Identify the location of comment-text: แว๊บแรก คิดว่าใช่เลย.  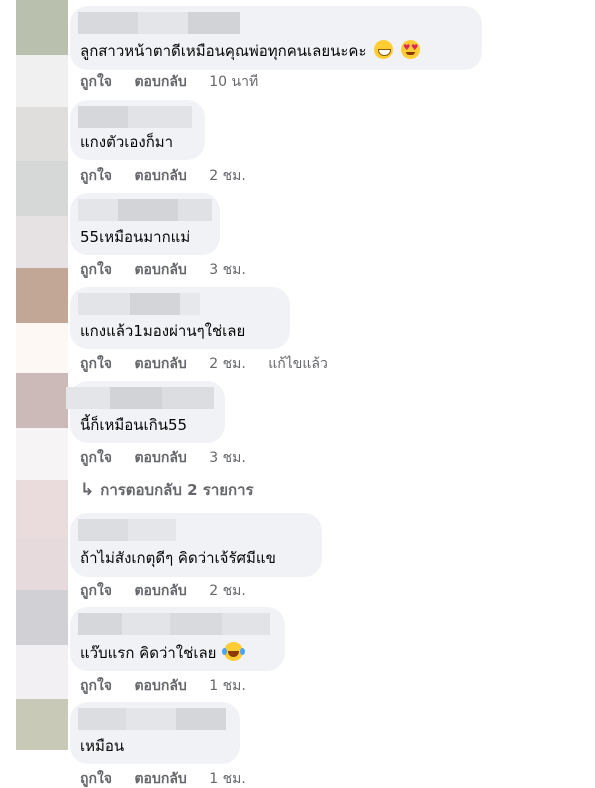
(148, 653).